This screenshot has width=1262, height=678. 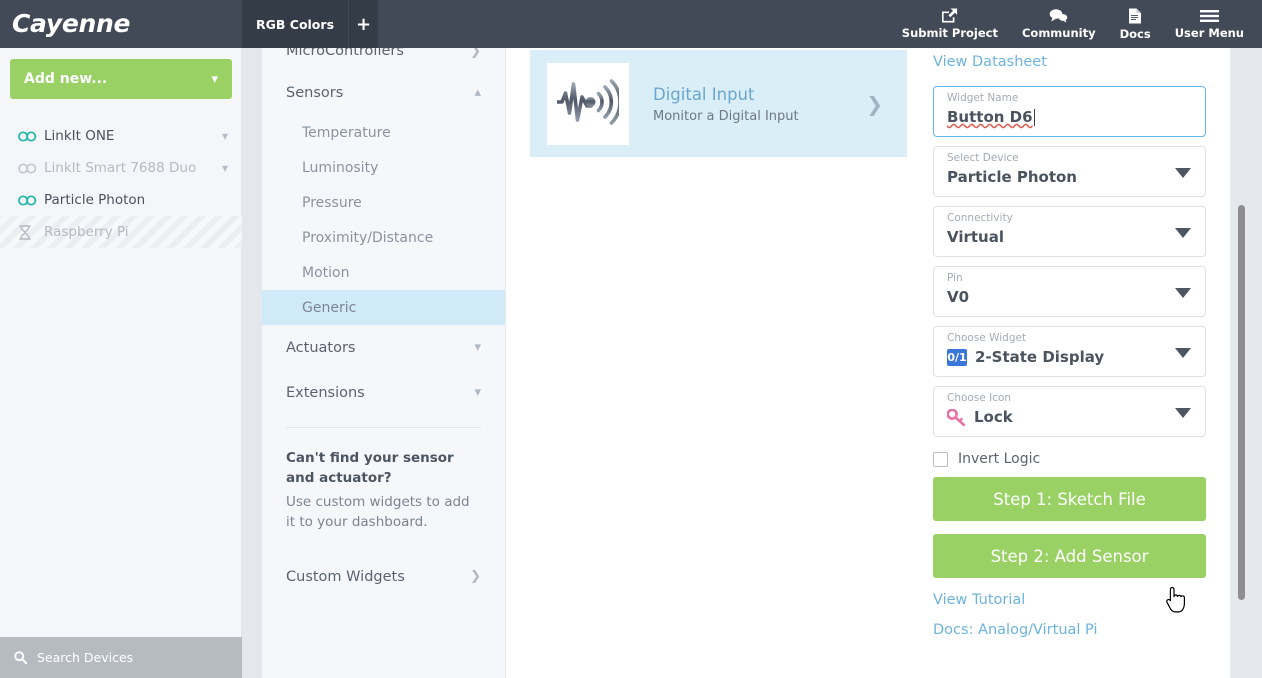 What do you see at coordinates (383, 167) in the screenshot?
I see `menu-item-luminosity: Luminosity` at bounding box center [383, 167].